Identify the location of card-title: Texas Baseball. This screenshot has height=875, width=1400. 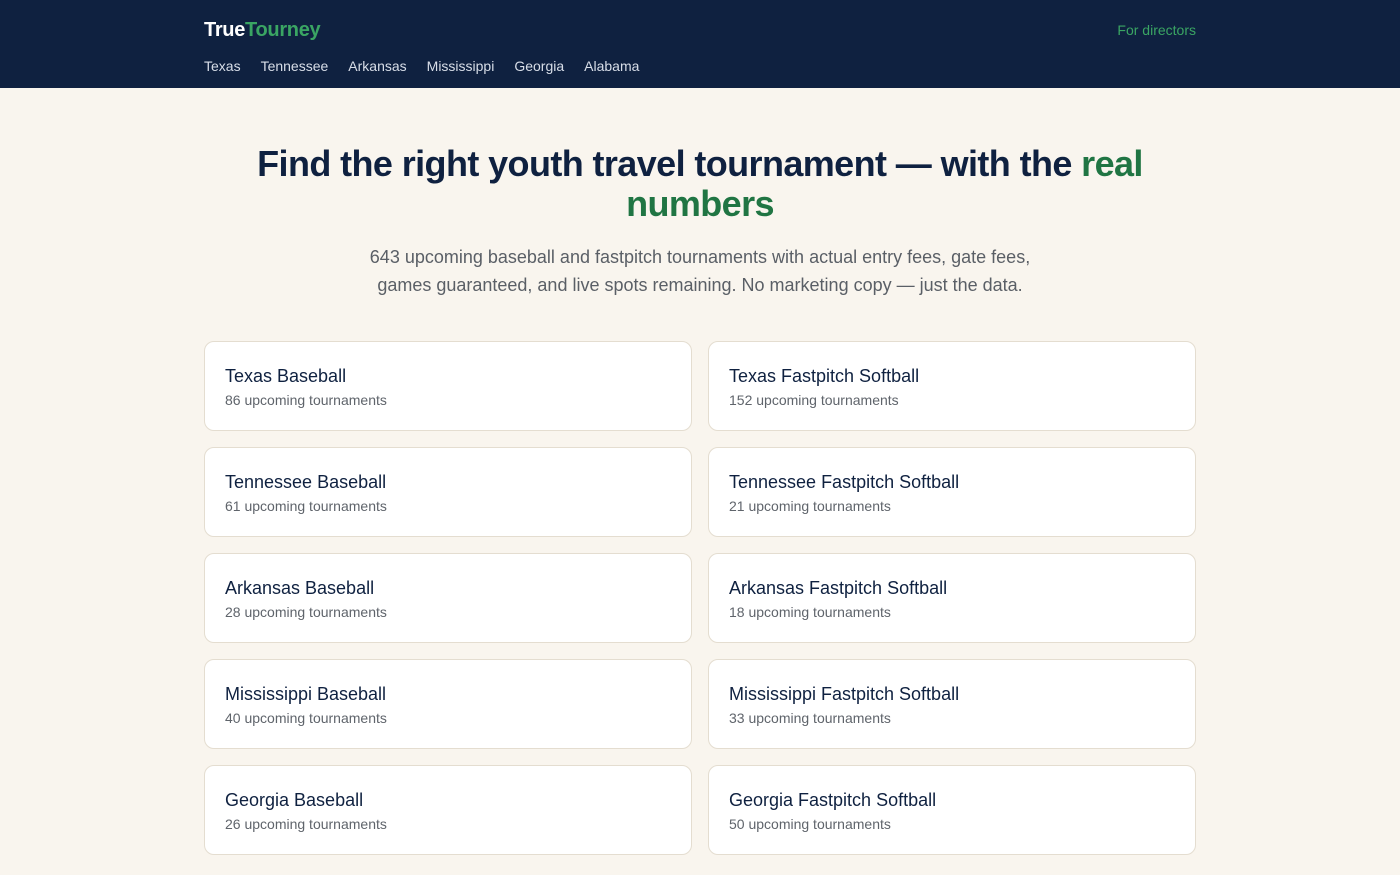
(286, 376).